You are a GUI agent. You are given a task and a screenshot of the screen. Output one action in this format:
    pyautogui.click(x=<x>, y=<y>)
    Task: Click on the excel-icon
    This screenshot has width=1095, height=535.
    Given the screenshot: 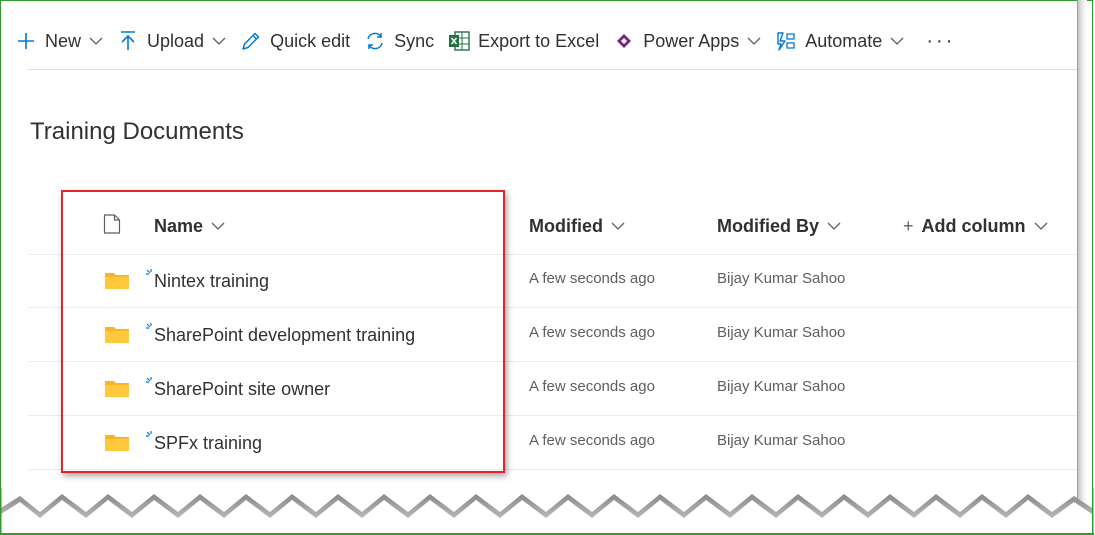 What is the action you would take?
    pyautogui.click(x=459, y=41)
    